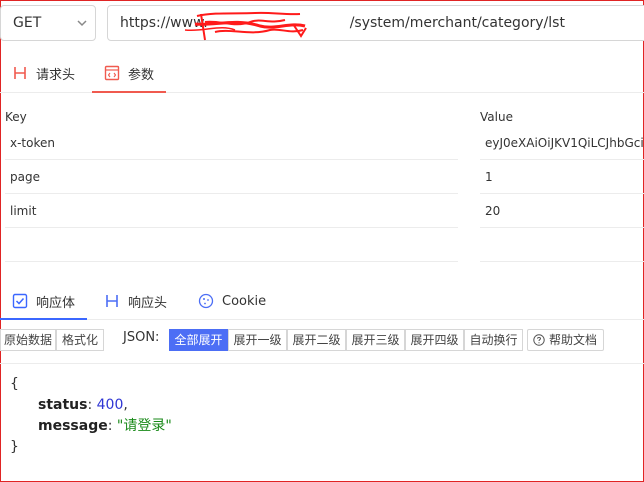  What do you see at coordinates (562, 177) in the screenshot?
I see `param-value-input: 1` at bounding box center [562, 177].